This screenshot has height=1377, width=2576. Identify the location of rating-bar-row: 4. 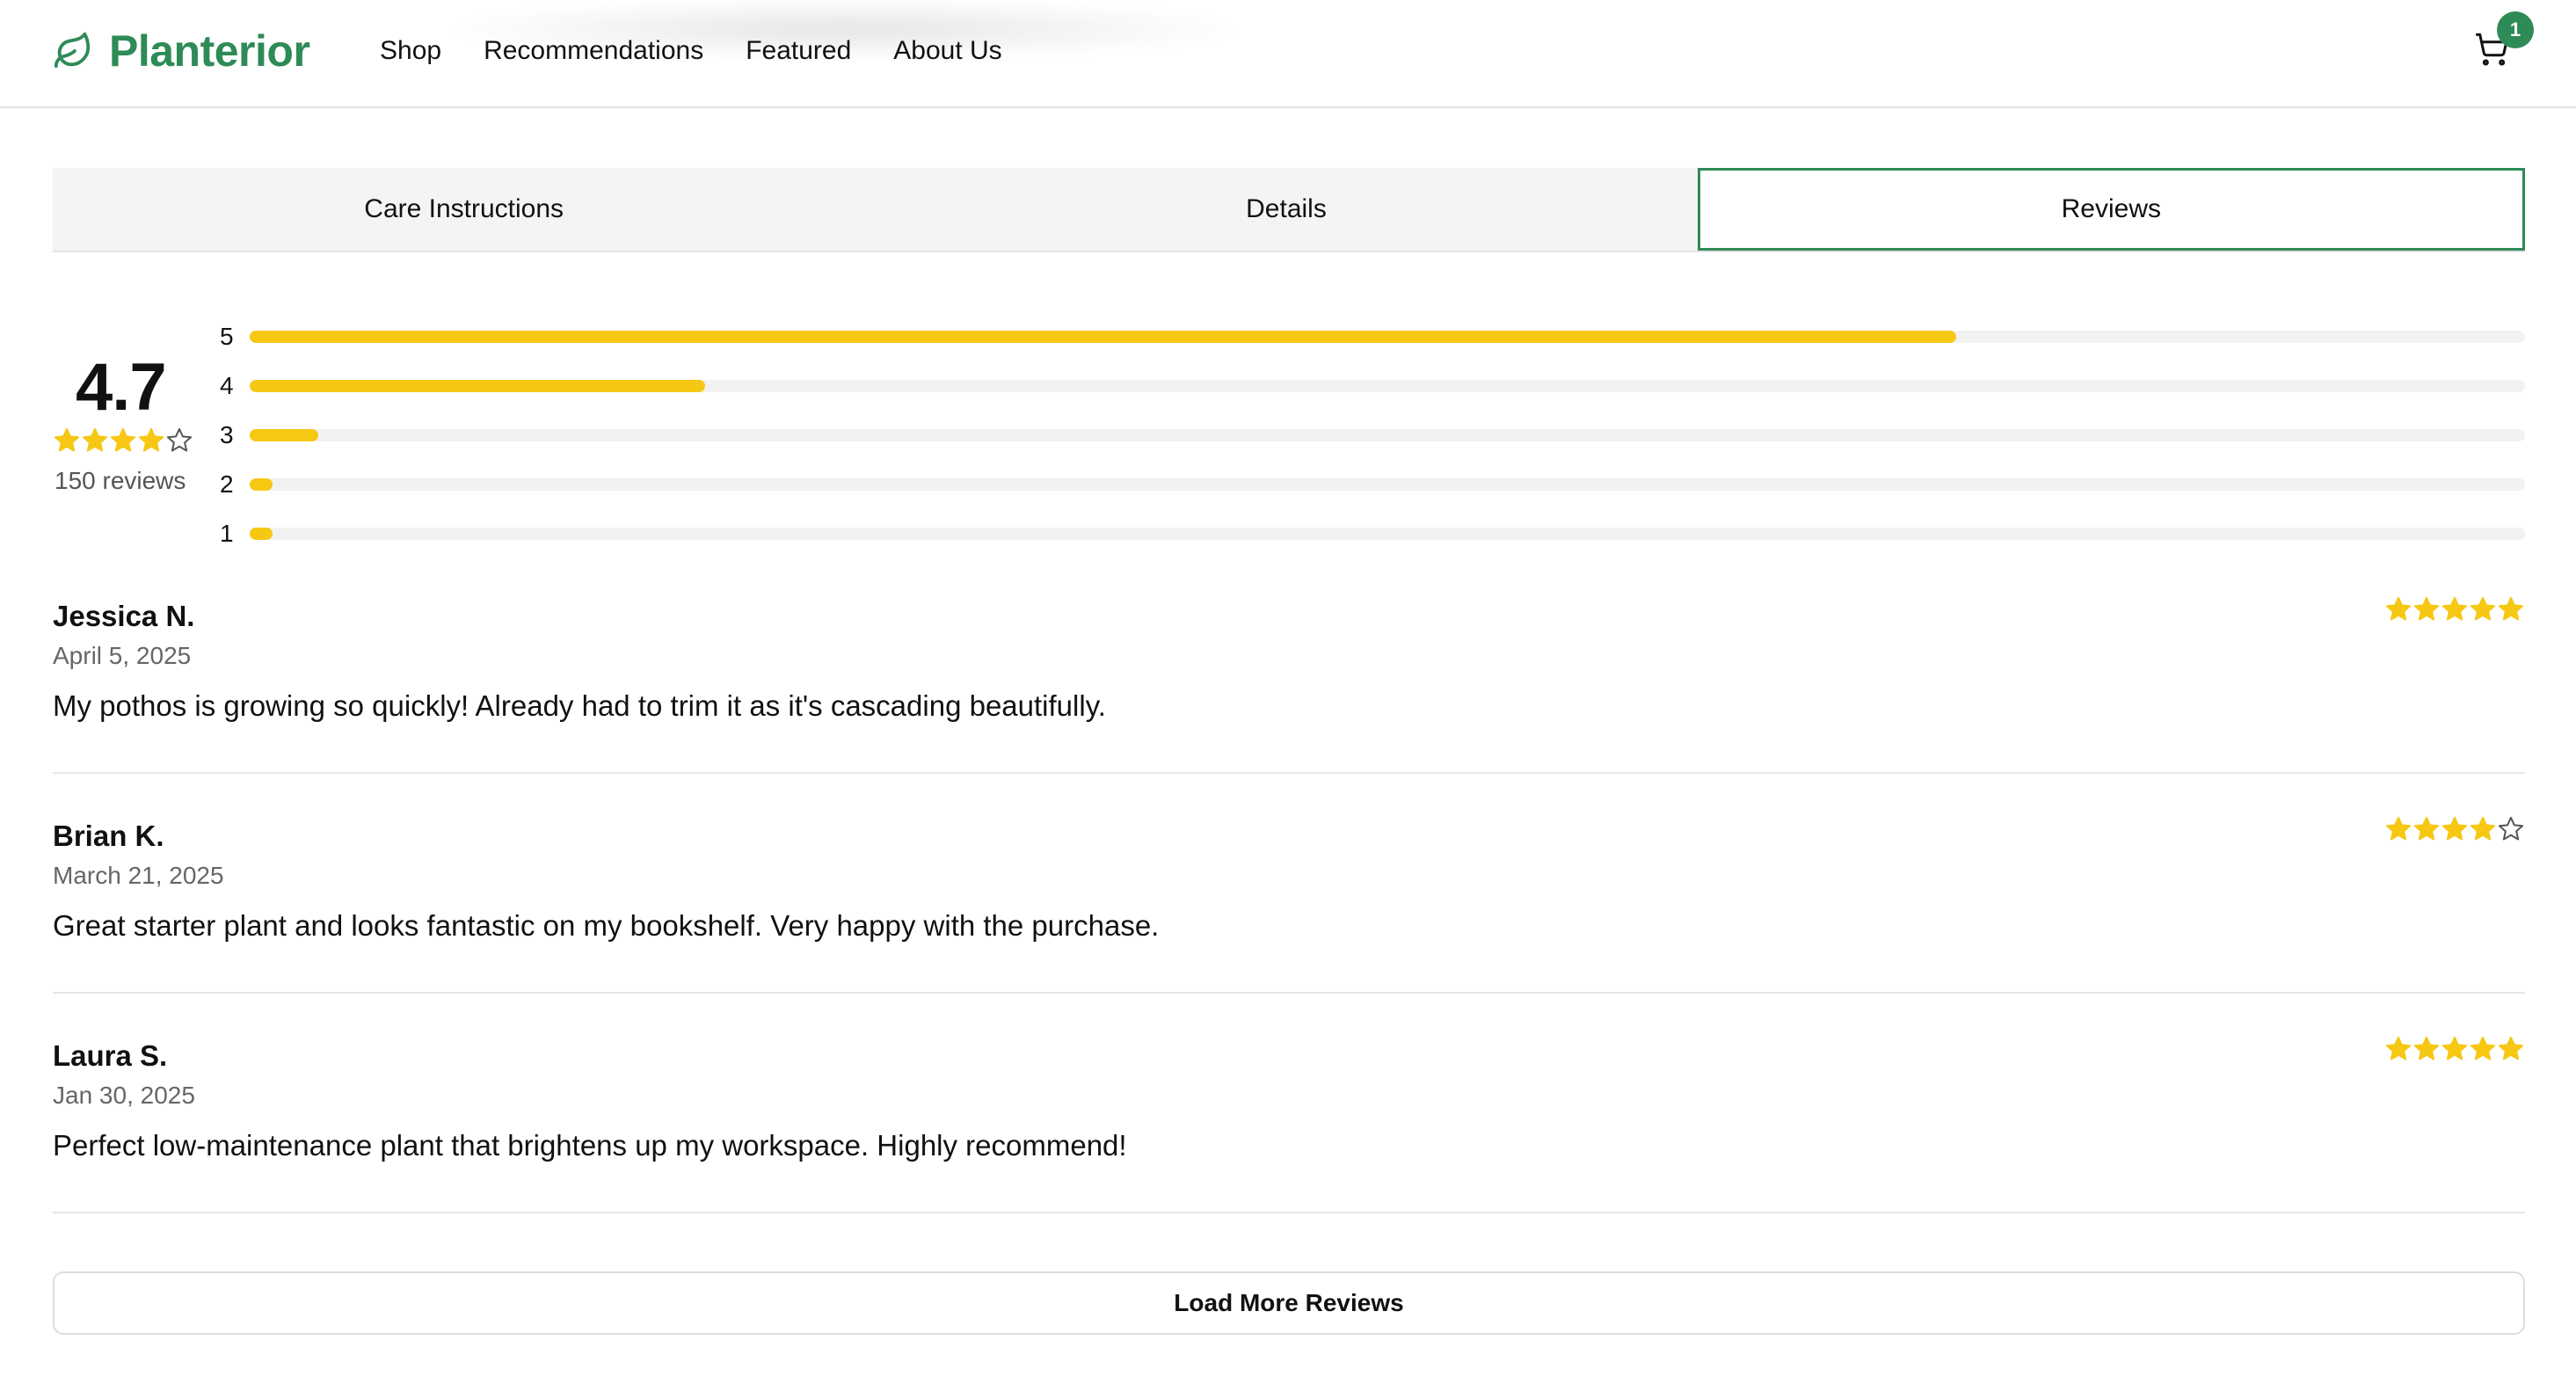
(1372, 386).